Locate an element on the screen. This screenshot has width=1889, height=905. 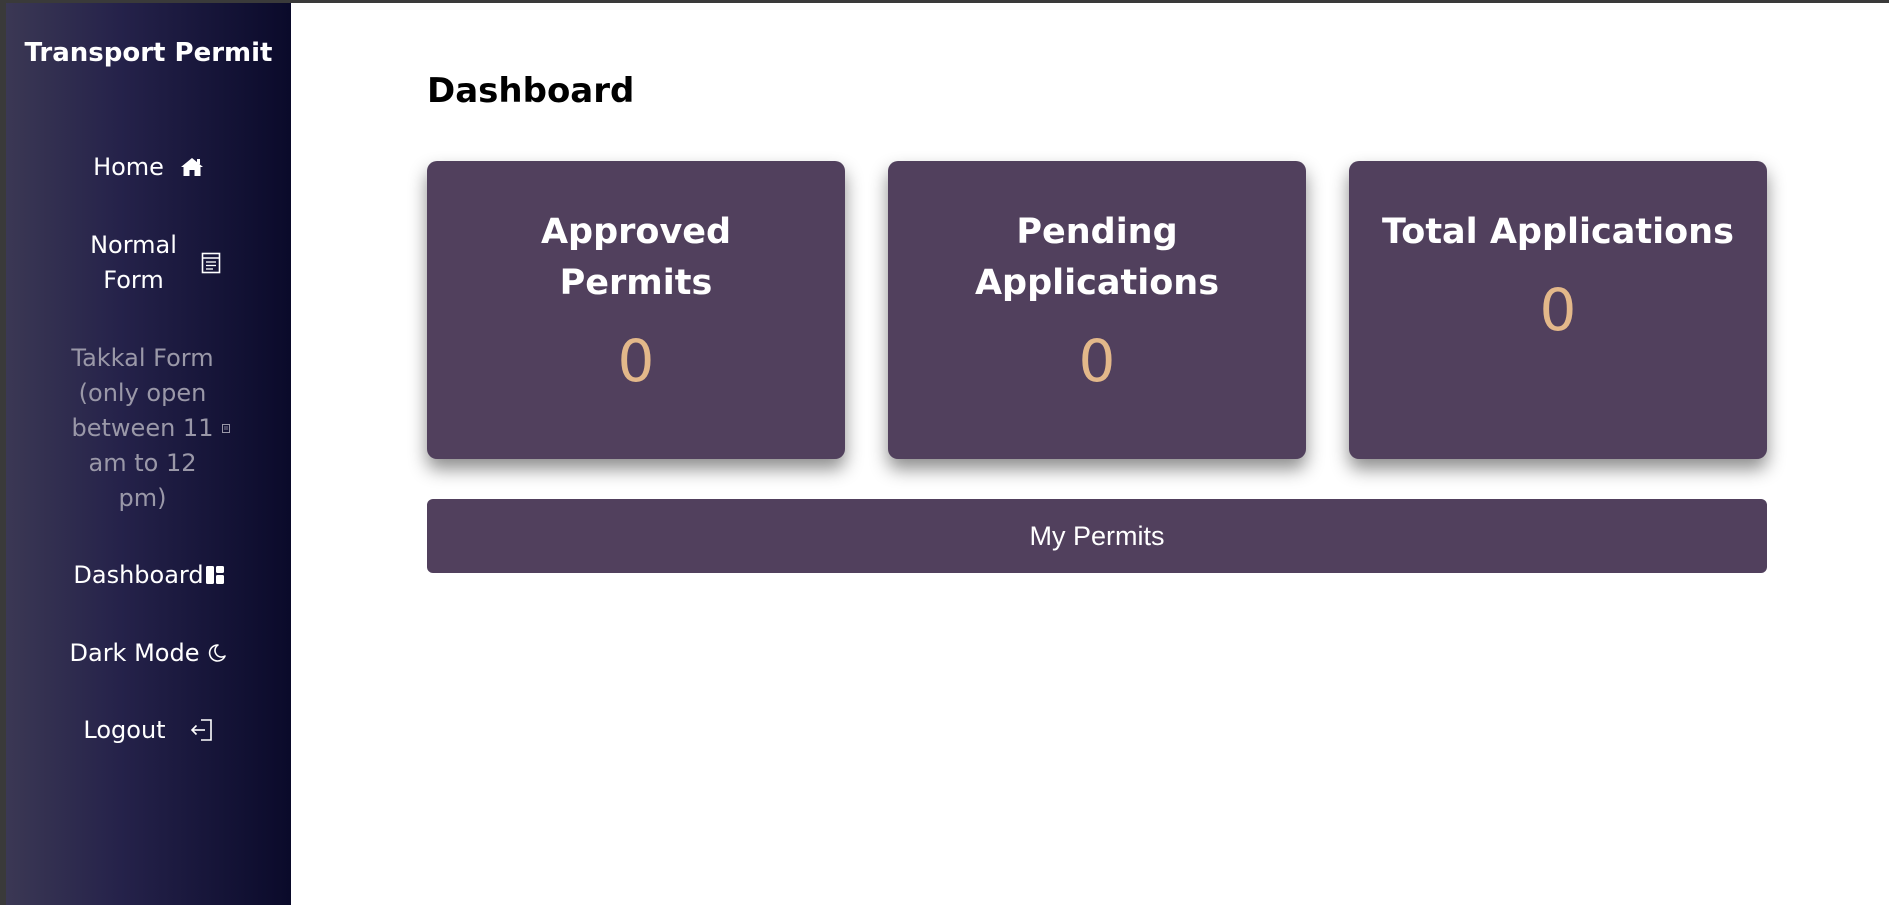
my-permits-button: My Permits is located at coordinates (1097, 536).